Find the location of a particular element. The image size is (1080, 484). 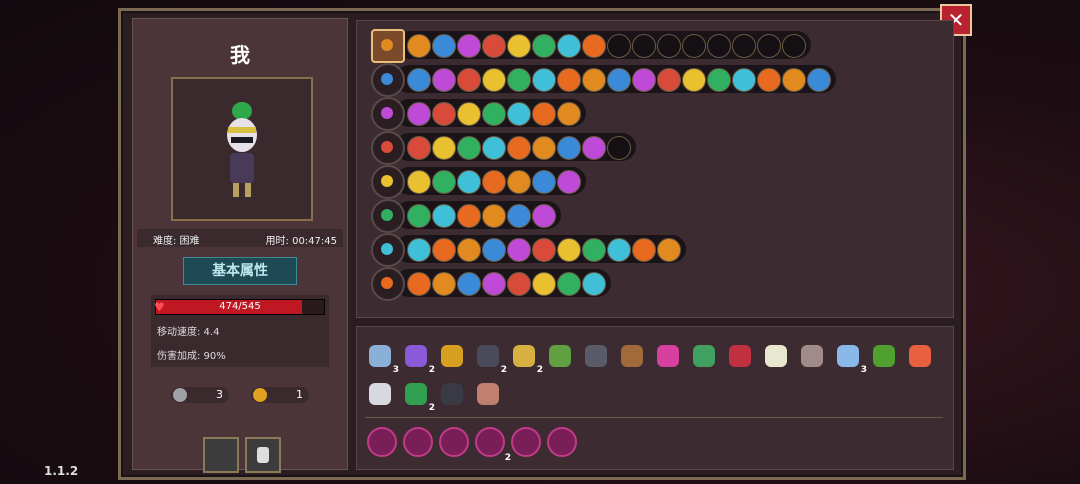

amulet-icon is located at coordinates (632, 356).